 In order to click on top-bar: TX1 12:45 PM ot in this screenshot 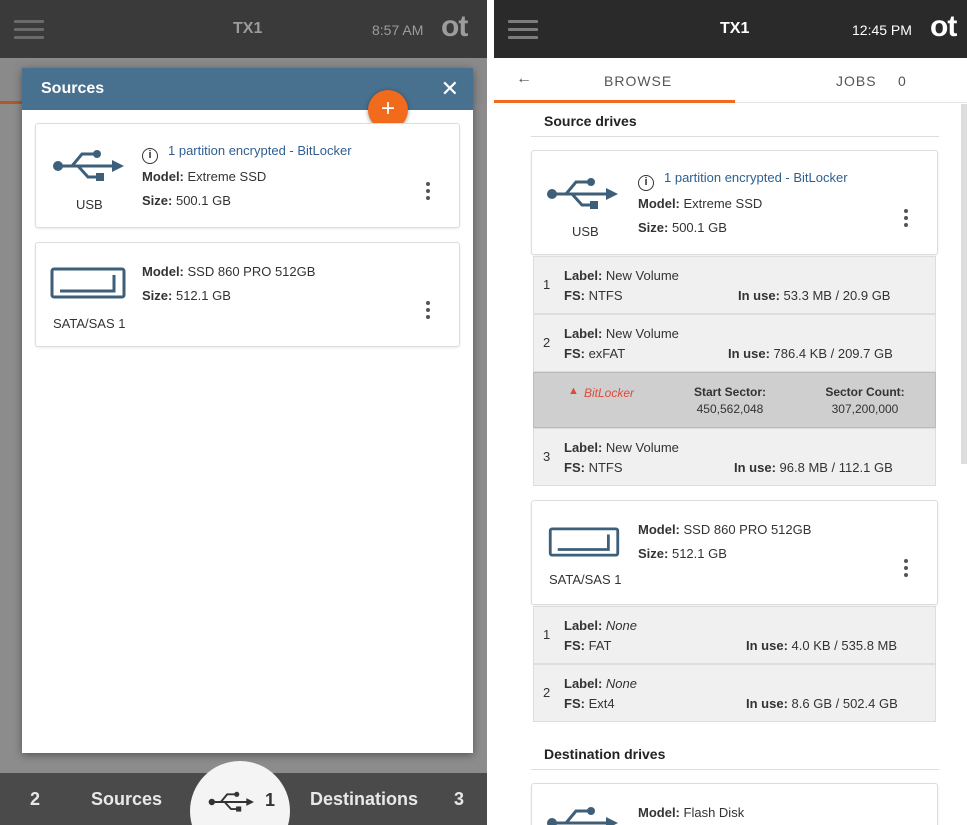, I will do `click(730, 29)`.